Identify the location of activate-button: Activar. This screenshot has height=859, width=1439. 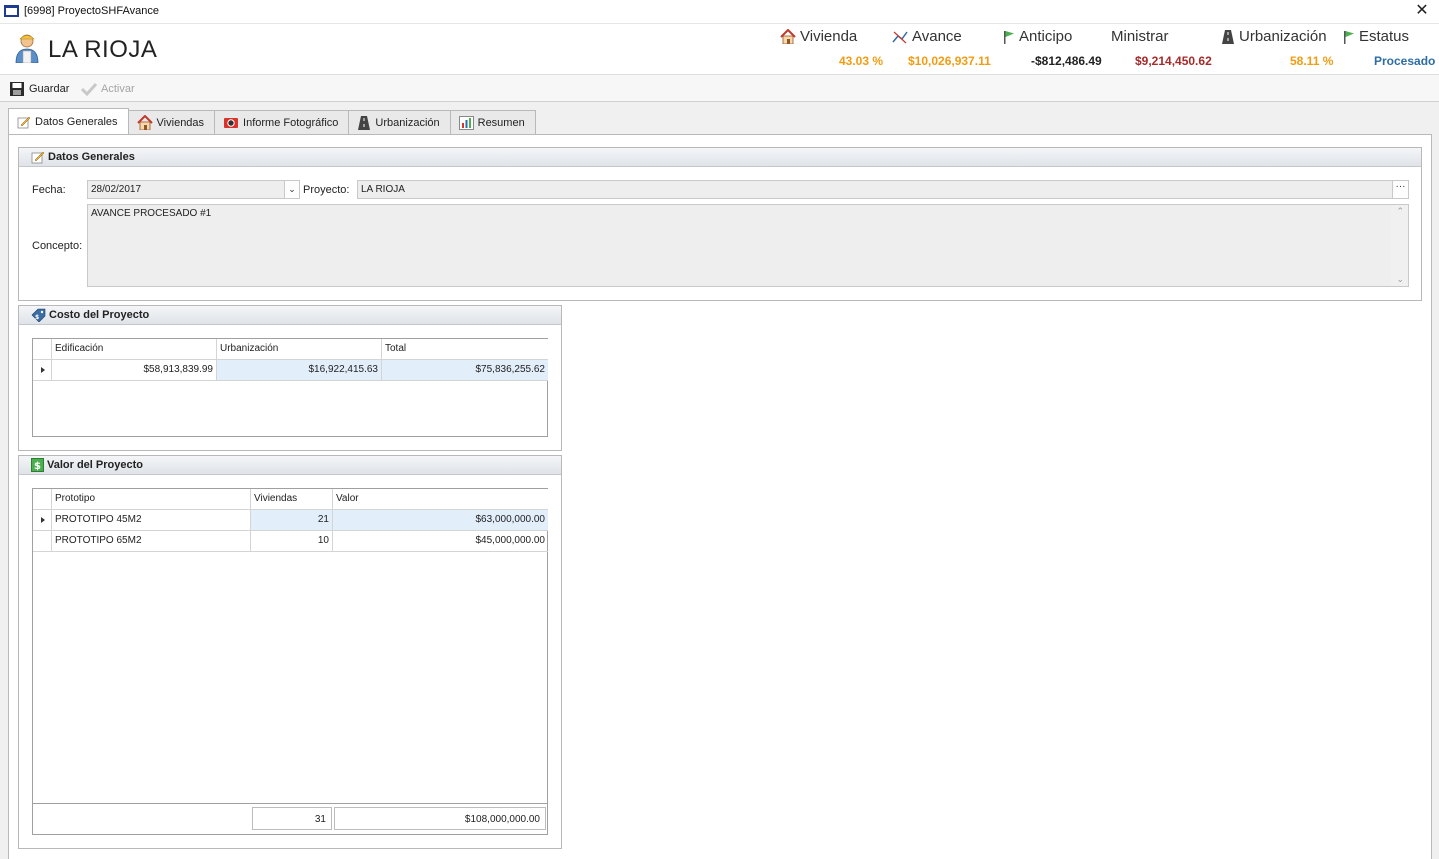
(108, 89).